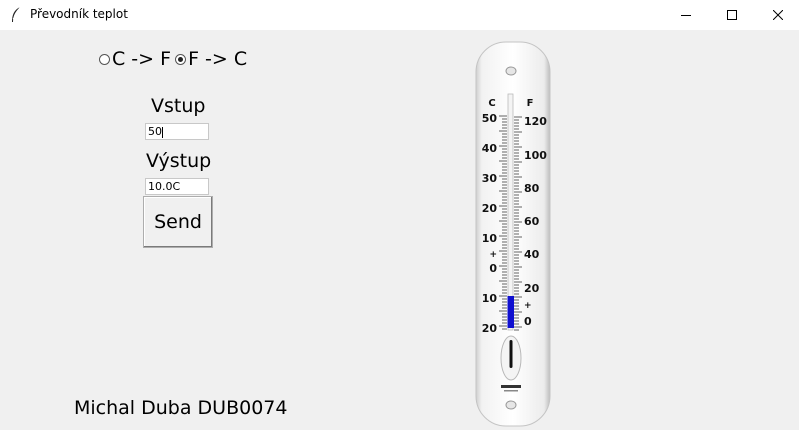  I want to click on maximize-button, so click(732, 15).